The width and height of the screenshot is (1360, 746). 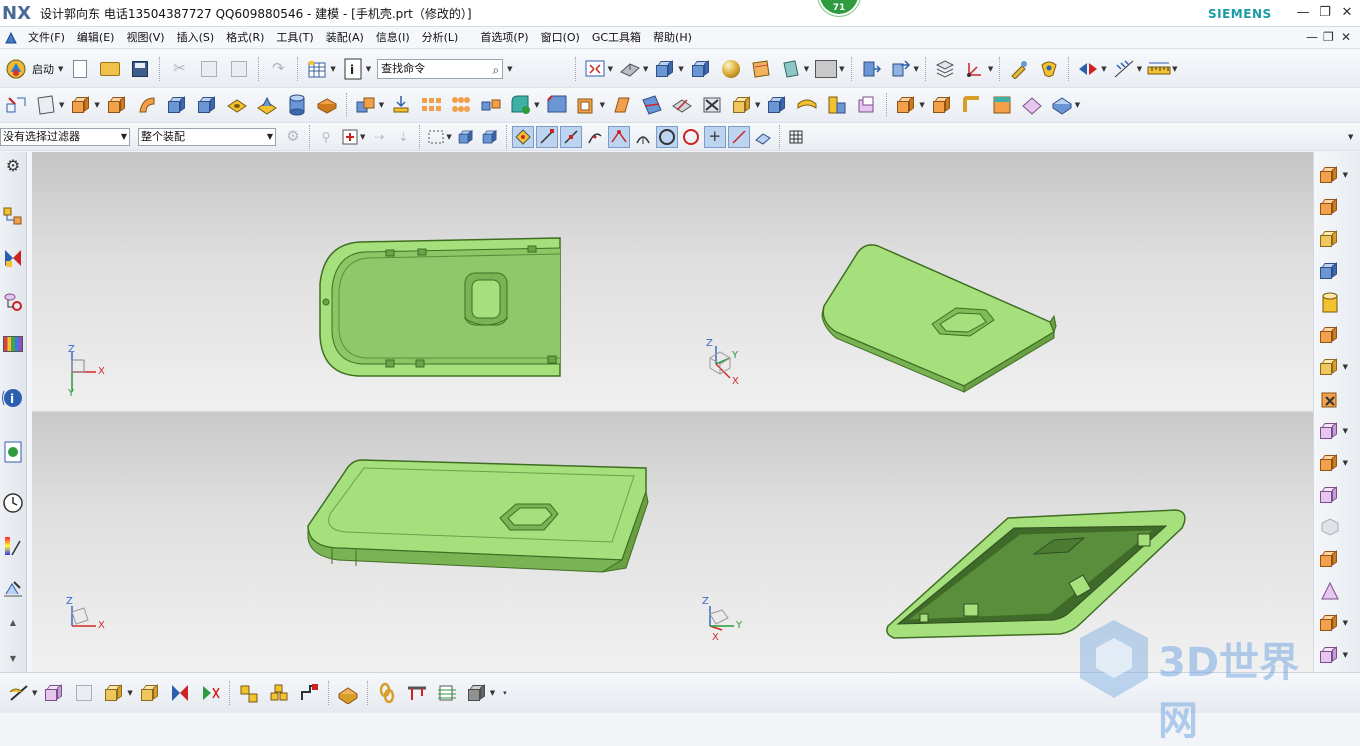 I want to click on selection-filter-select: 没有选择过滤器 ▼, so click(x=65, y=136).